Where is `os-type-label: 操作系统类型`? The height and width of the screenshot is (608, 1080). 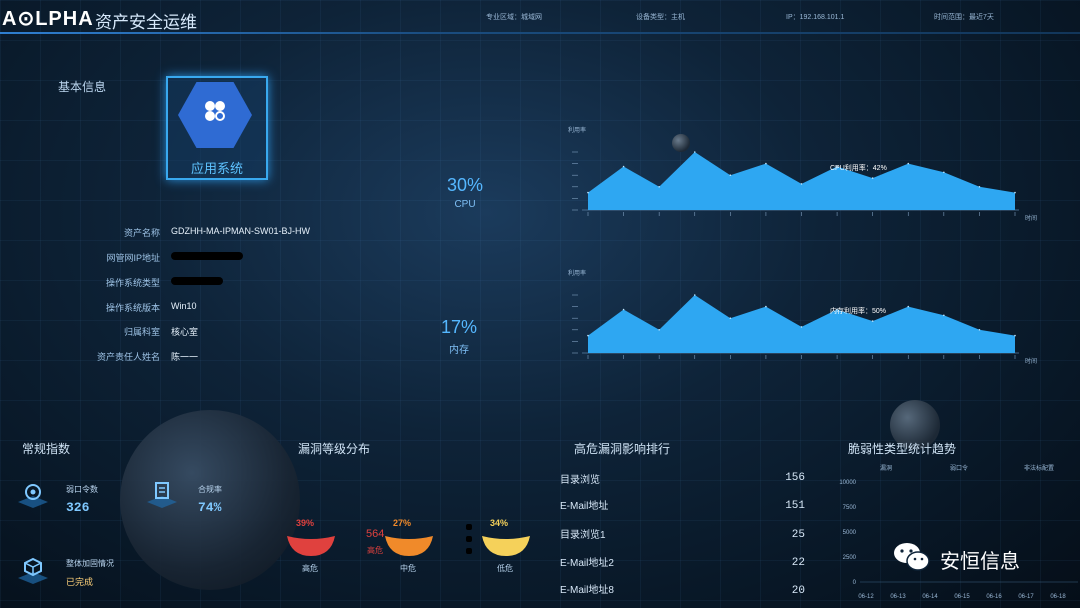 os-type-label: 操作系统类型 is located at coordinates (132, 283).